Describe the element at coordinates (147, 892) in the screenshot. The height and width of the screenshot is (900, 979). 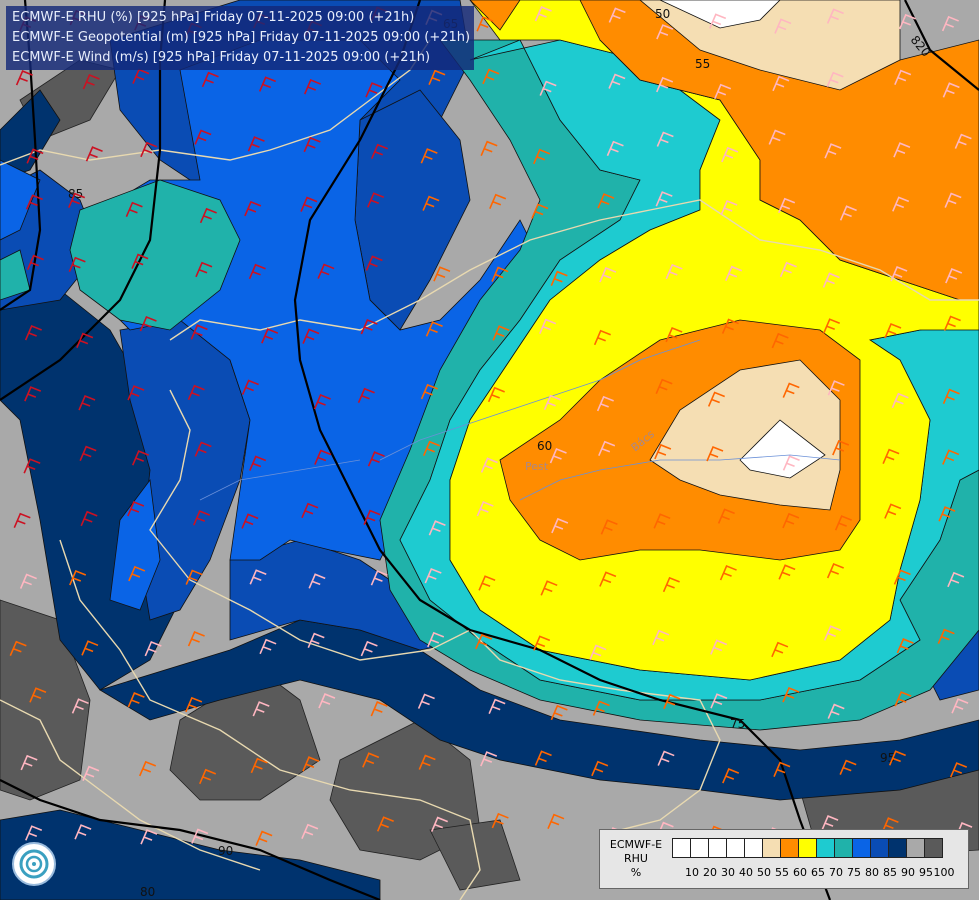
I see `contour-label: 80` at that location.